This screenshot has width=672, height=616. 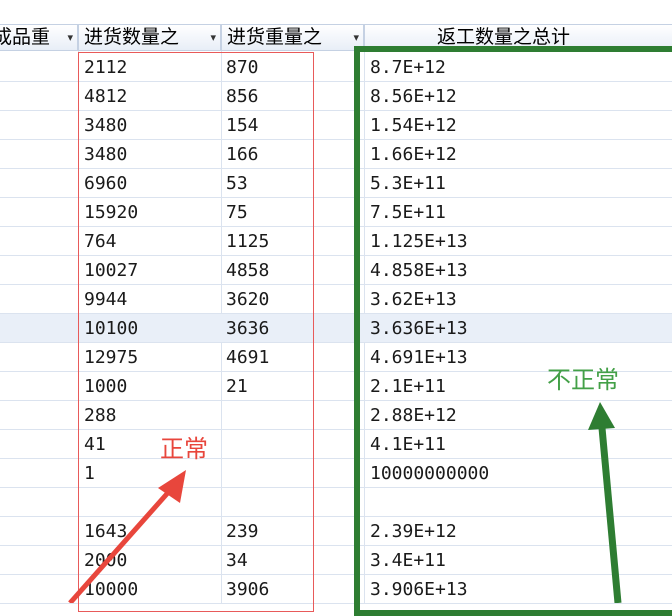 I want to click on green-arrow-shaft, so click(x=610, y=515).